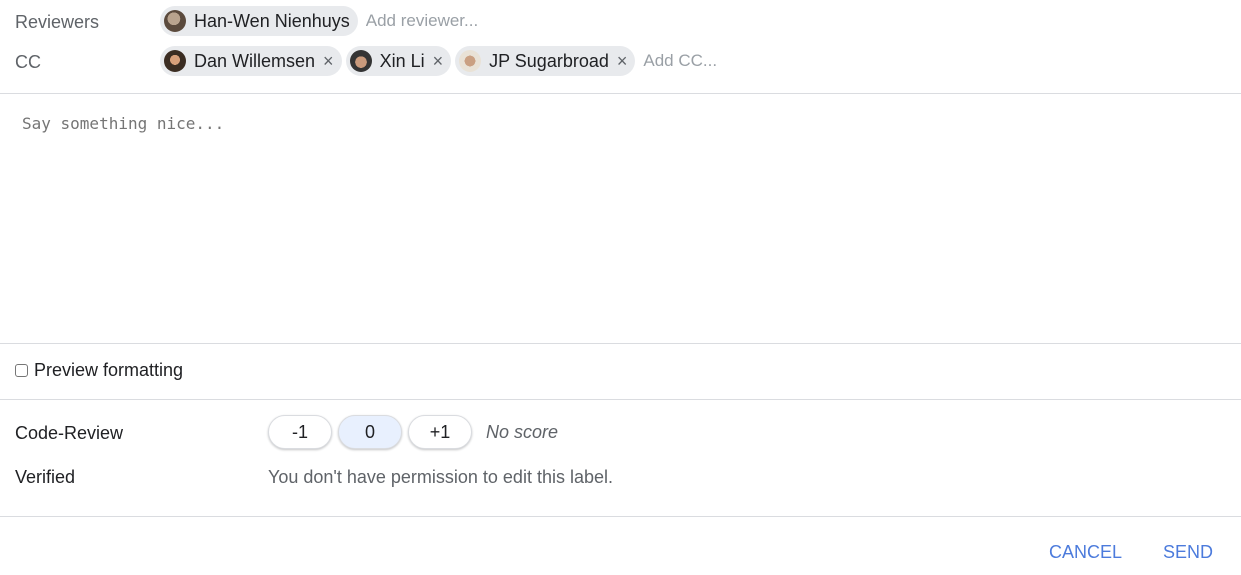  I want to click on cc-chip-jp-sugarbroad: JP Sugarbroad ×, so click(545, 61).